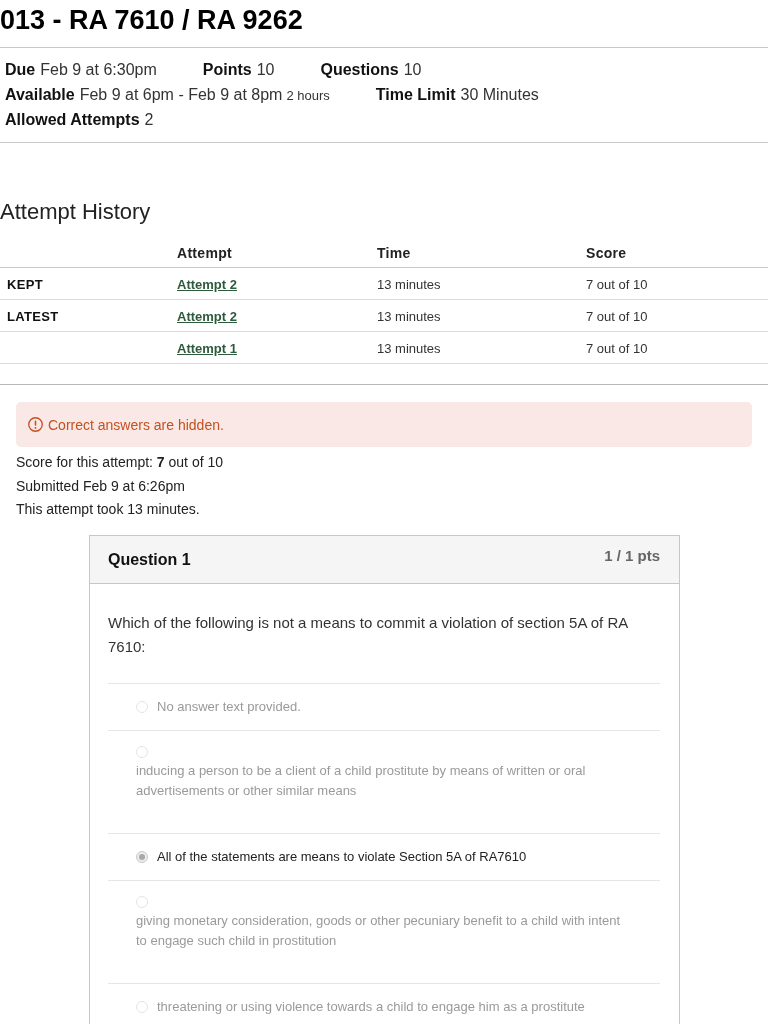 This screenshot has height=1024, width=768. What do you see at coordinates (25, 284) in the screenshot?
I see `attempt-status: KEPT` at bounding box center [25, 284].